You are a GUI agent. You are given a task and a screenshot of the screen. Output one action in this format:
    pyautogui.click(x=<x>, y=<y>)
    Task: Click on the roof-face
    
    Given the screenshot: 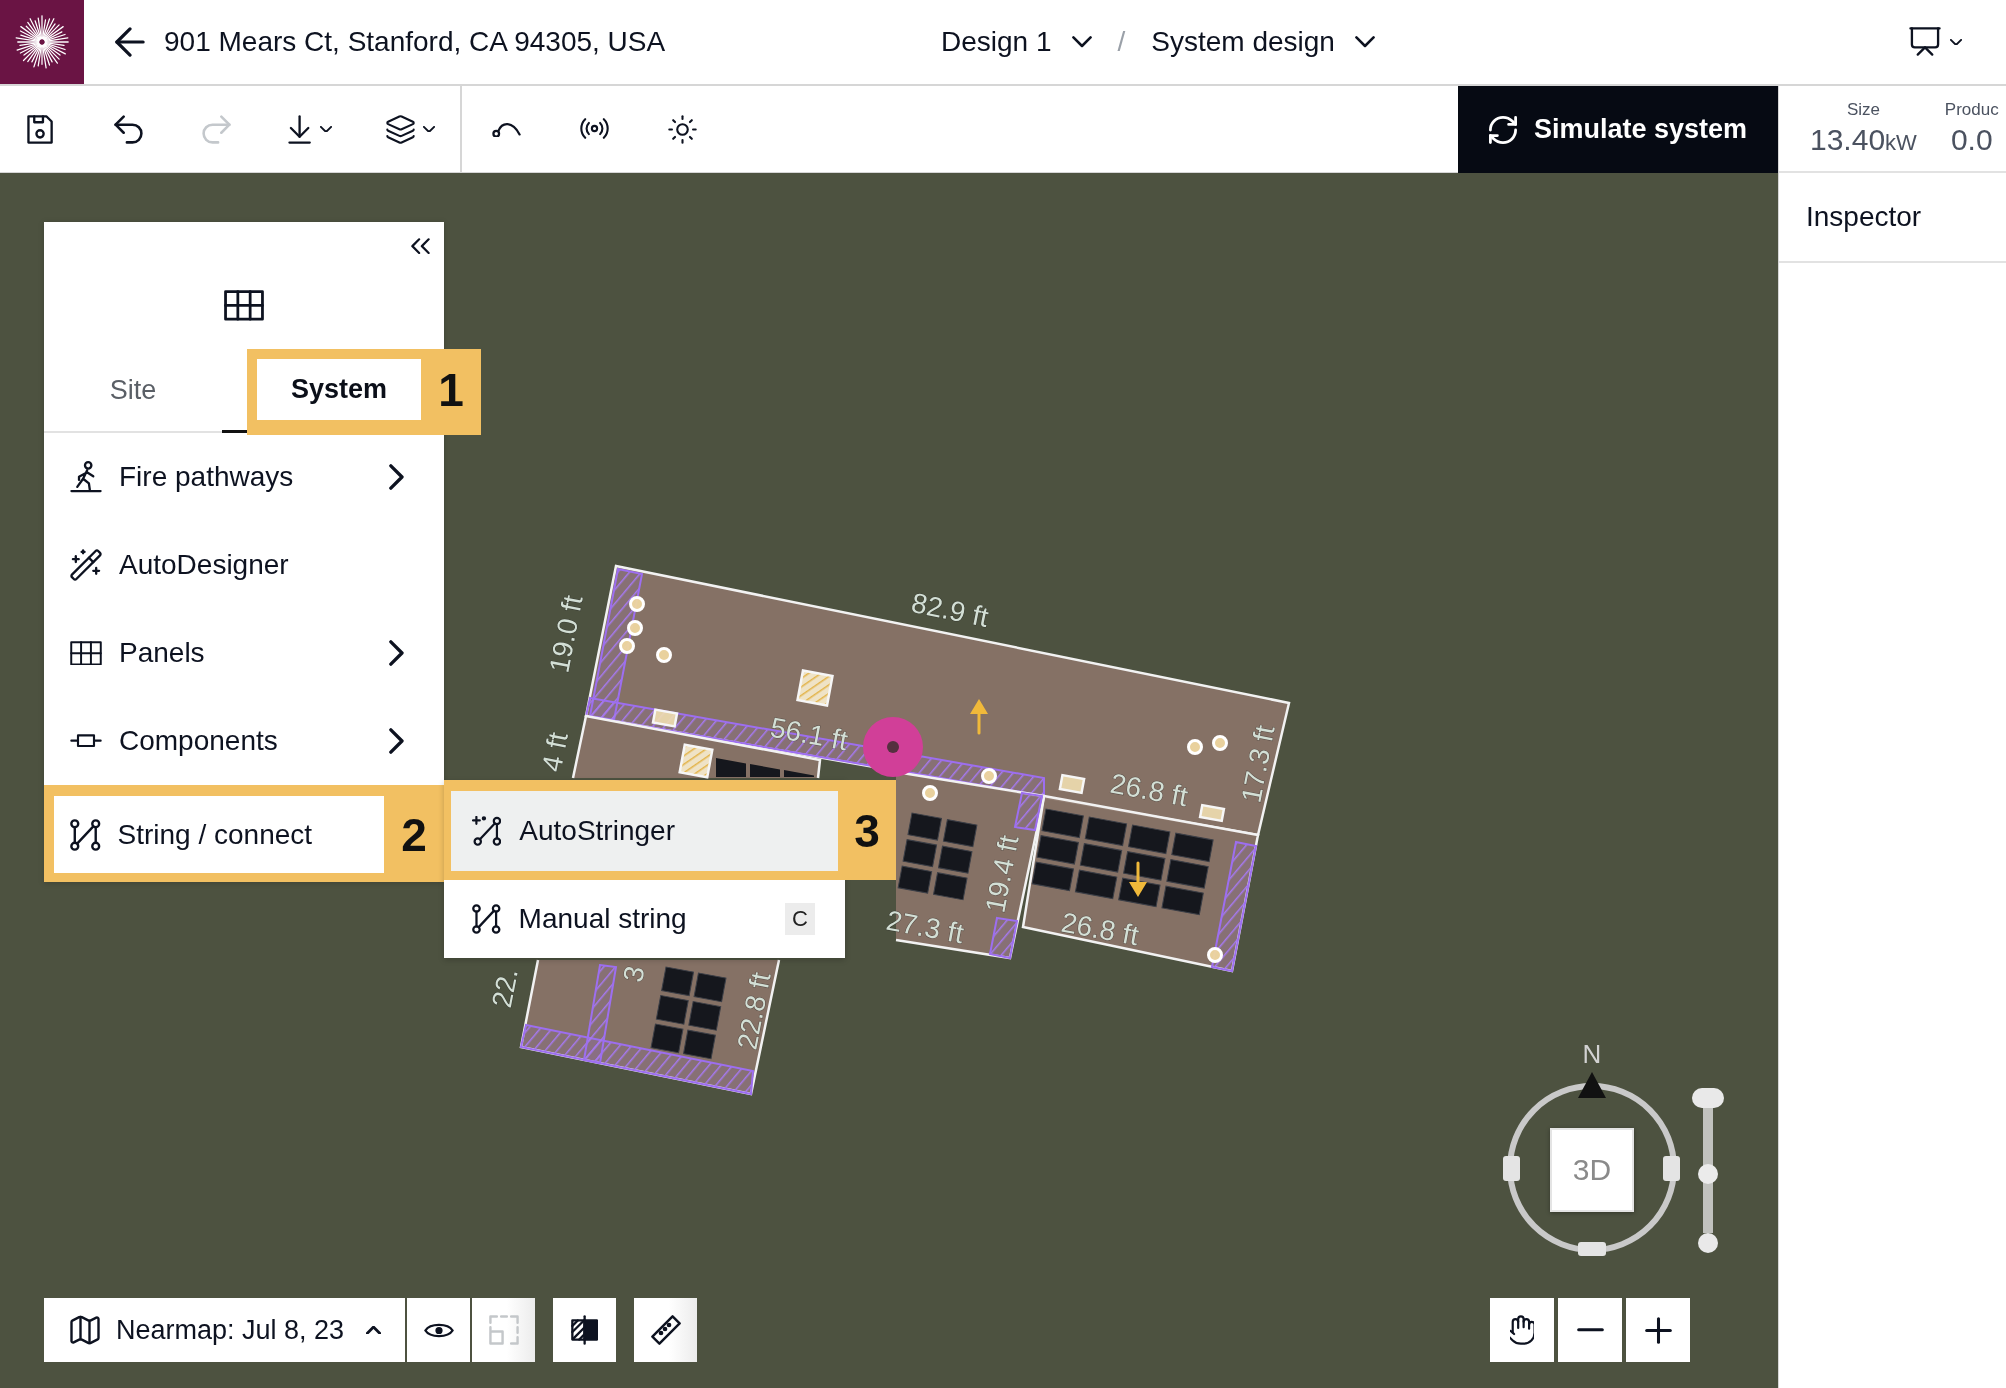 What is the action you would take?
    pyautogui.click(x=696, y=746)
    